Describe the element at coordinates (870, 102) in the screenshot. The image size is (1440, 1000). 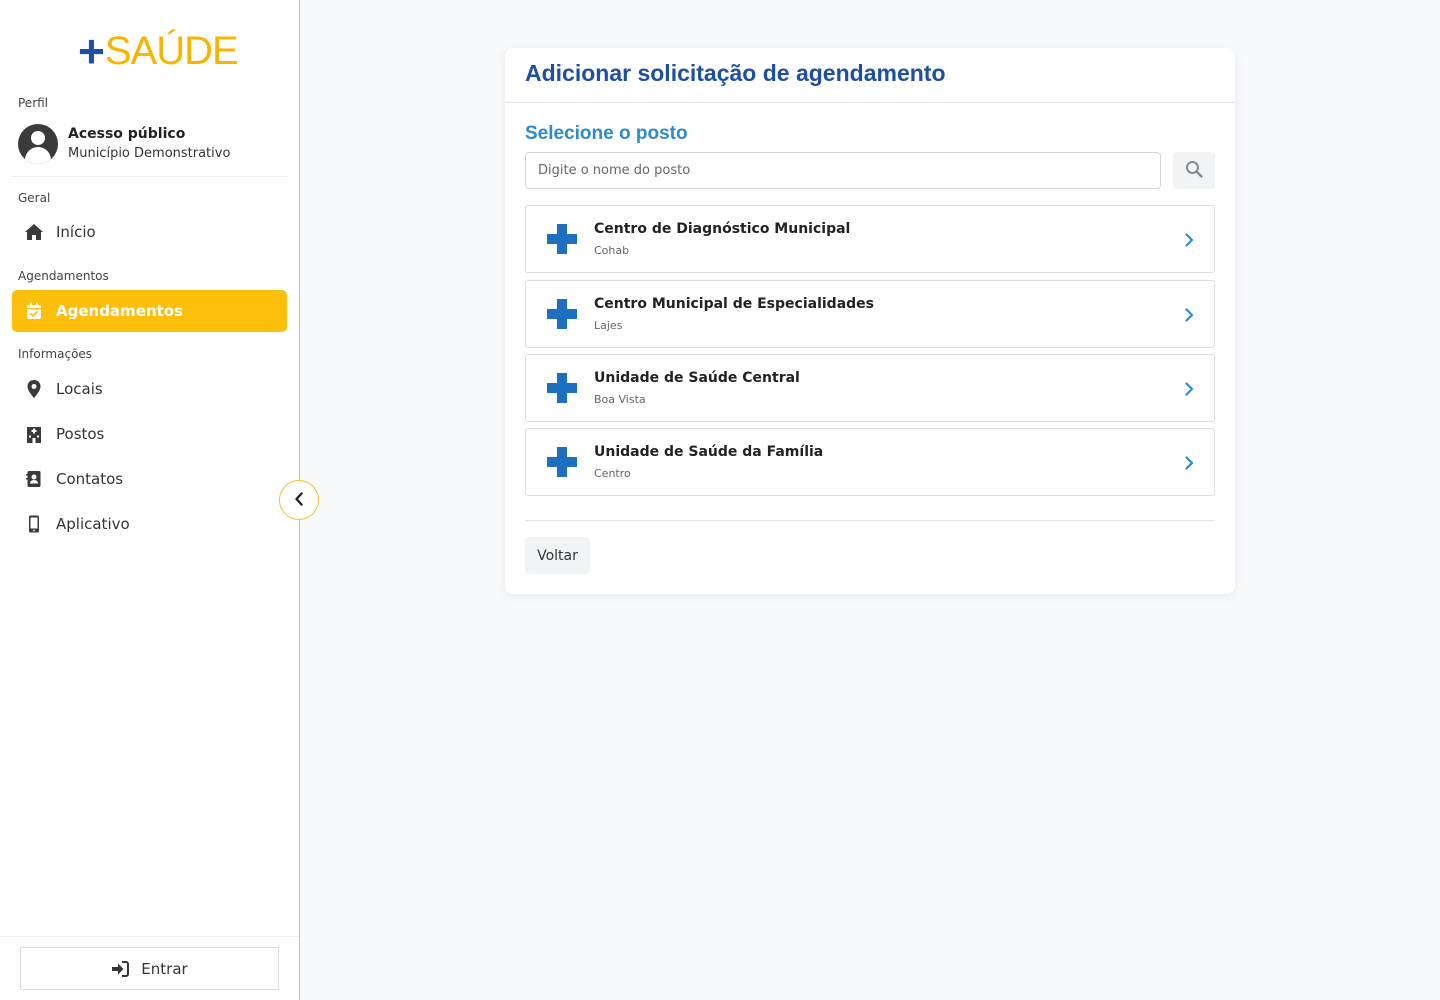
I see `card-header-divider` at that location.